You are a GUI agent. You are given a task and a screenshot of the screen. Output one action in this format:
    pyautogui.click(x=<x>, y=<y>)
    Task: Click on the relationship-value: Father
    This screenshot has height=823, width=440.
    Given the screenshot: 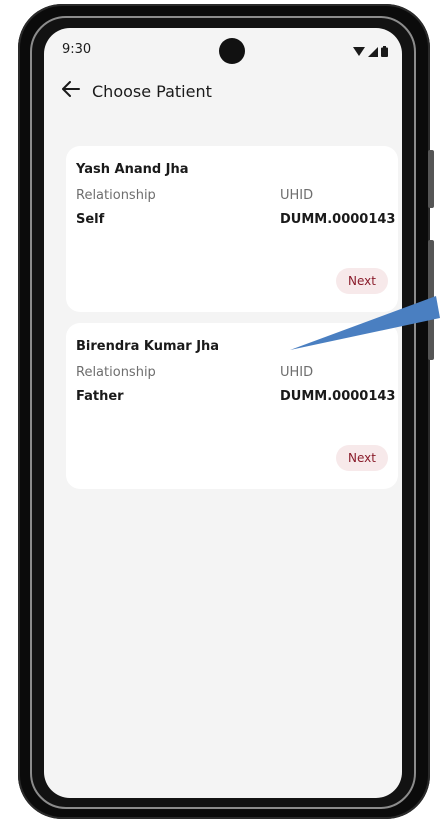 What is the action you would take?
    pyautogui.click(x=100, y=396)
    